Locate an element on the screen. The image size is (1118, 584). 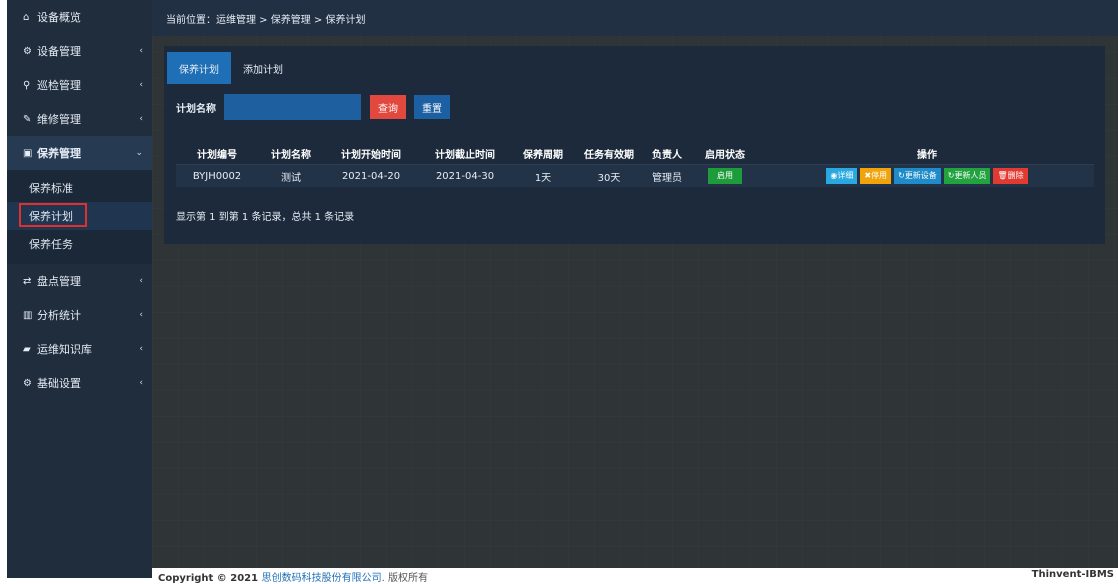
action-buttons: ◉详细 ✖停用 ↻更新设备 ↻更新人员 🗑删除 is located at coordinates (927, 176).